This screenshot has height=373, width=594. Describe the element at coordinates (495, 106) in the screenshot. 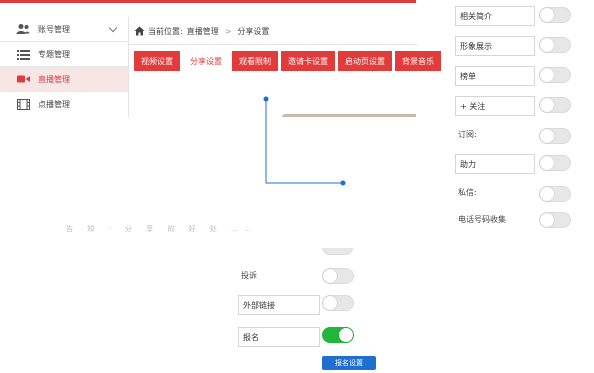

I see `row-follow: + 关注` at that location.